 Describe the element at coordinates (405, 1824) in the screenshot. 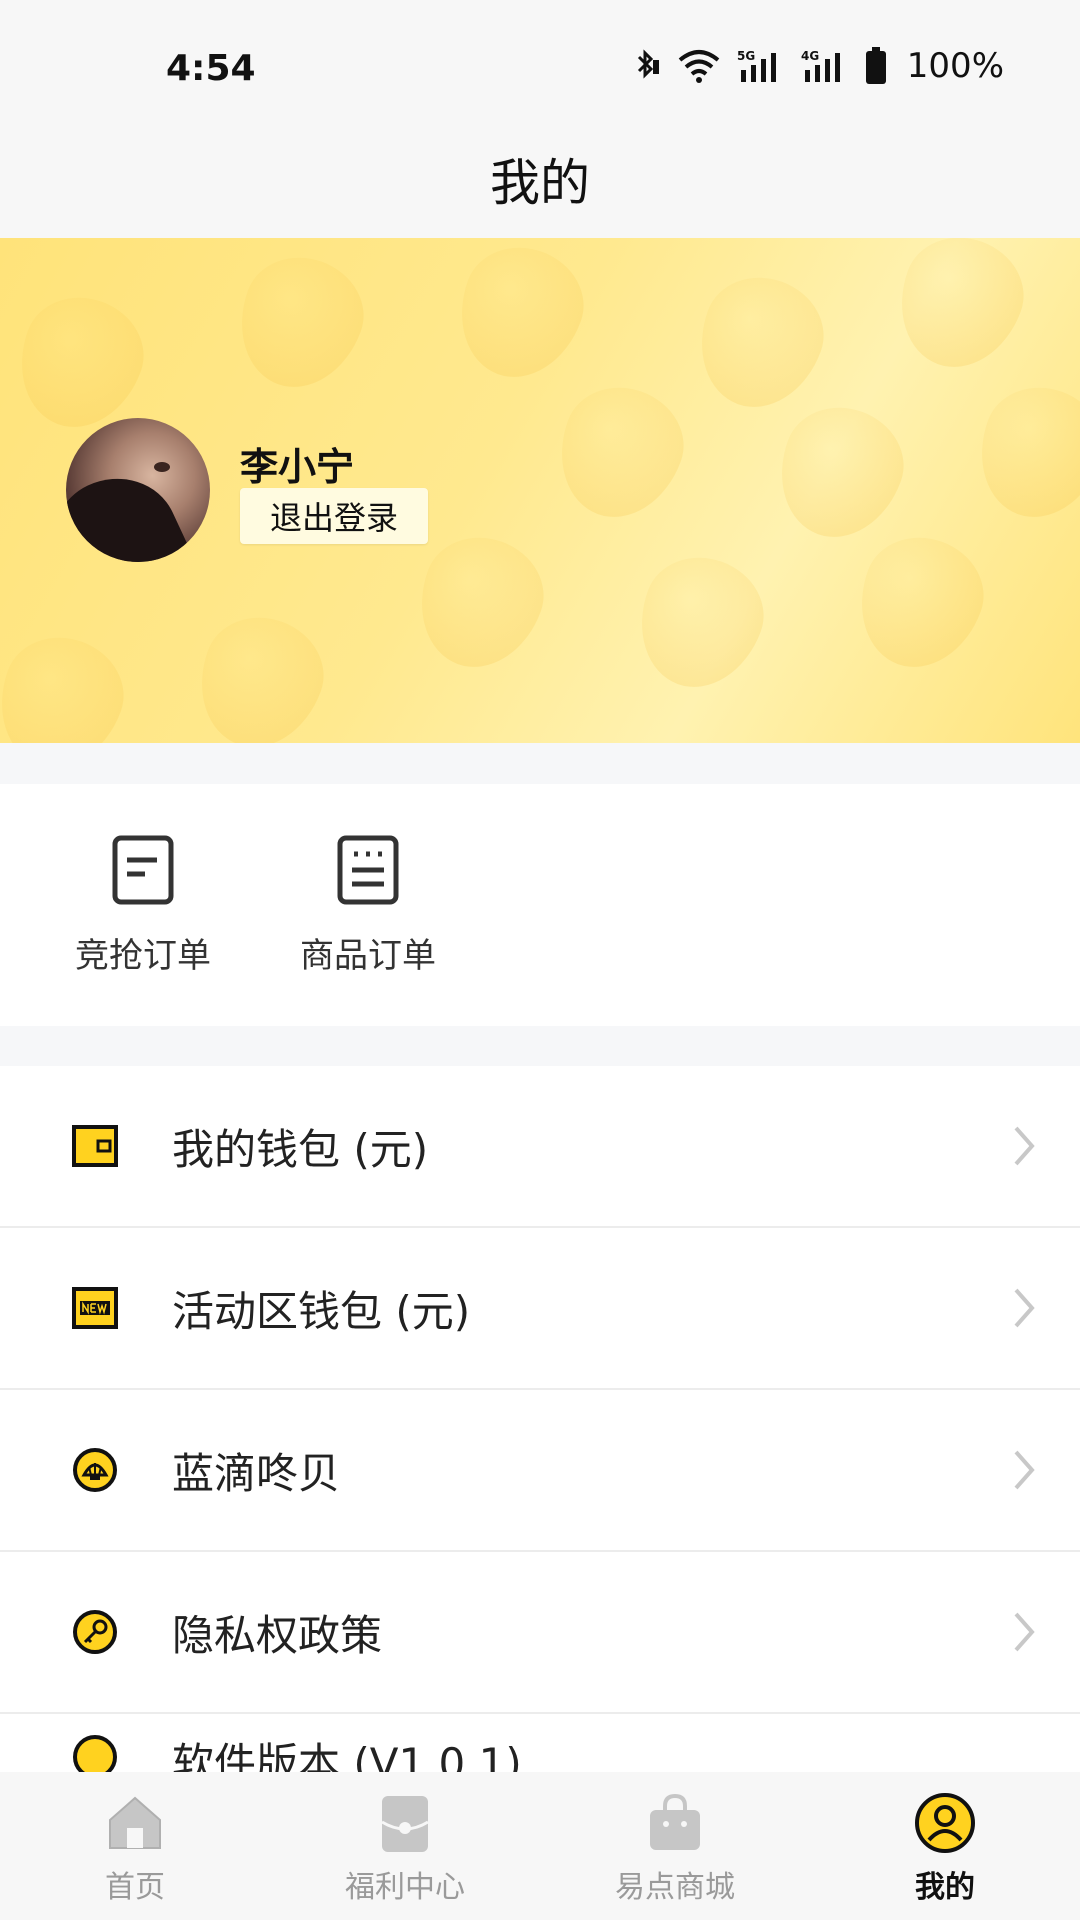

I see `welfare-icon` at that location.